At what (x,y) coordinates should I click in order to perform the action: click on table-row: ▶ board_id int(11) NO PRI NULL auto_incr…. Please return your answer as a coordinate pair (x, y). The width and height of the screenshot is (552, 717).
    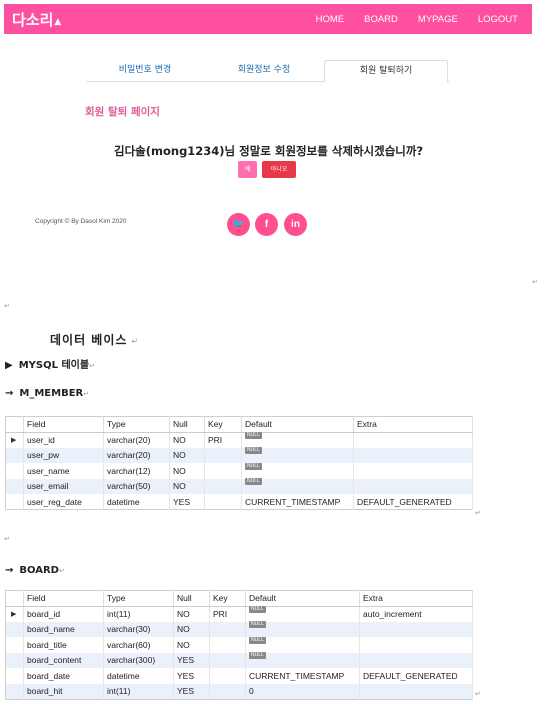
    Looking at the image, I should click on (239, 614).